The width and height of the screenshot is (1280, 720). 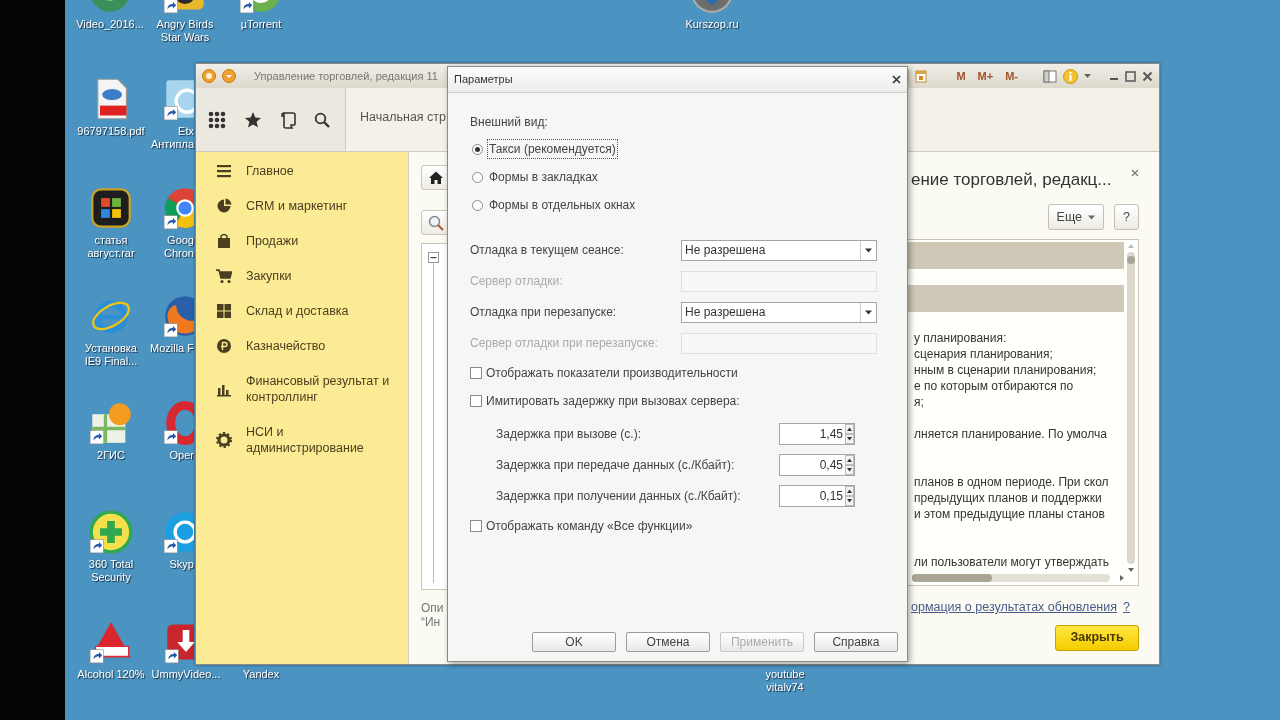 I want to click on text-line: ли пользователи могут утверждать, so click(x=1012, y=562).